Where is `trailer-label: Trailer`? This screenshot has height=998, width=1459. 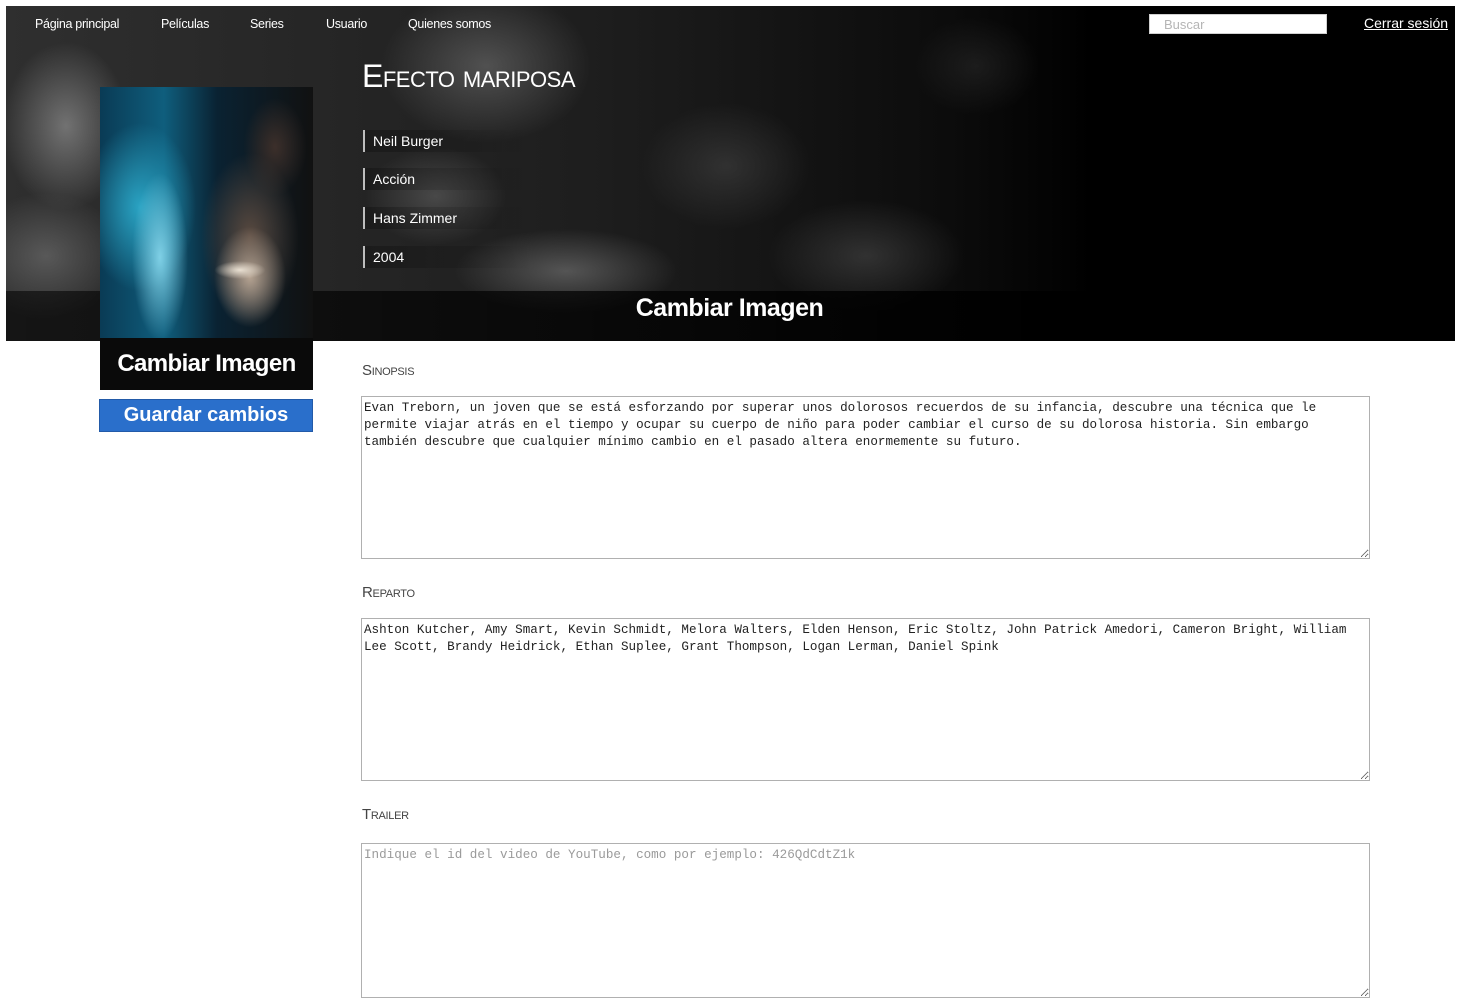
trailer-label: Trailer is located at coordinates (385, 814).